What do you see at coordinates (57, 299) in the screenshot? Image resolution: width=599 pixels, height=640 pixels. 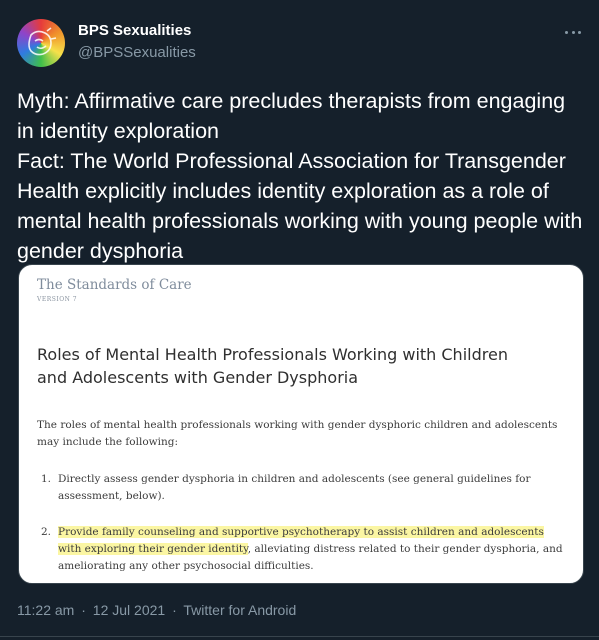 I see `document-version: VERSION 7` at bounding box center [57, 299].